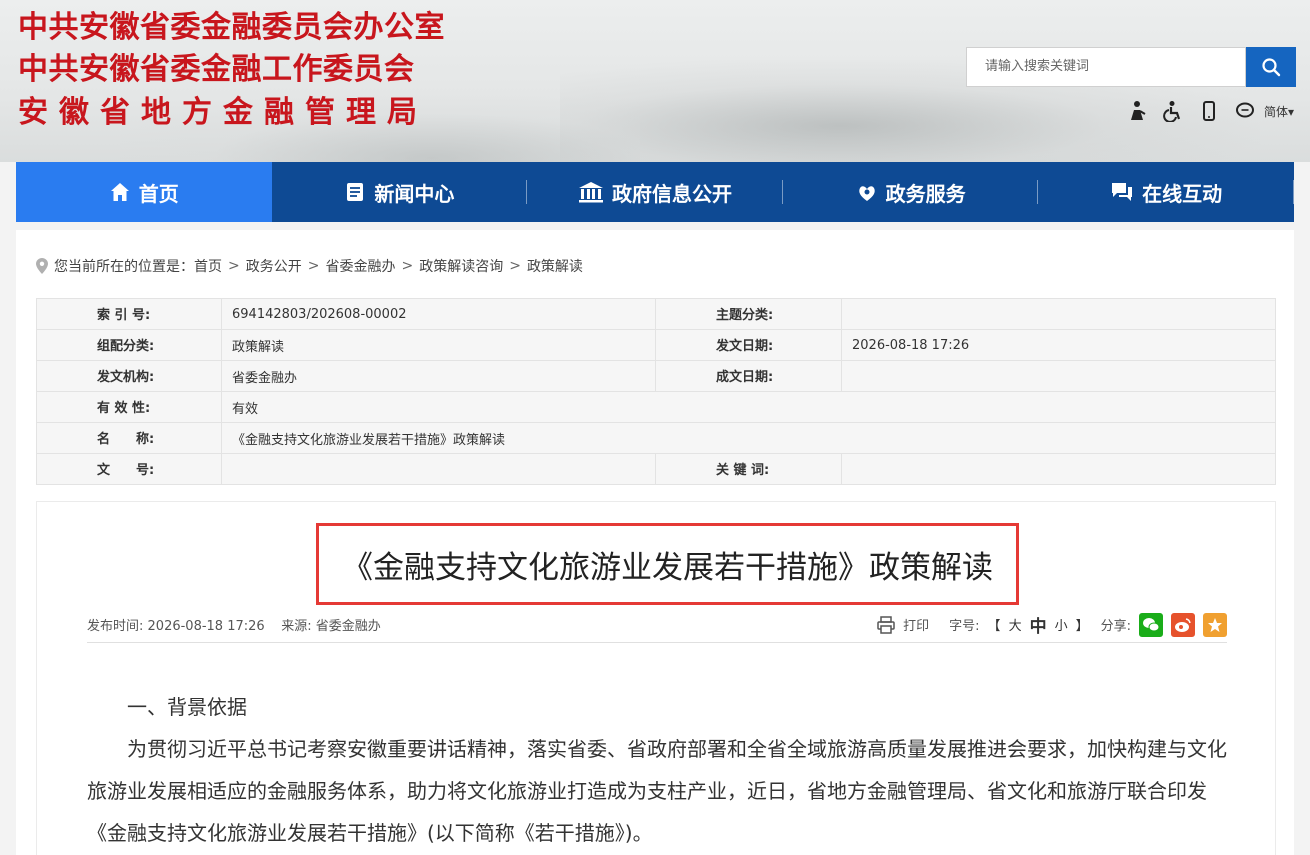  Describe the element at coordinates (590, 192) in the screenshot. I see `government-icon` at that location.